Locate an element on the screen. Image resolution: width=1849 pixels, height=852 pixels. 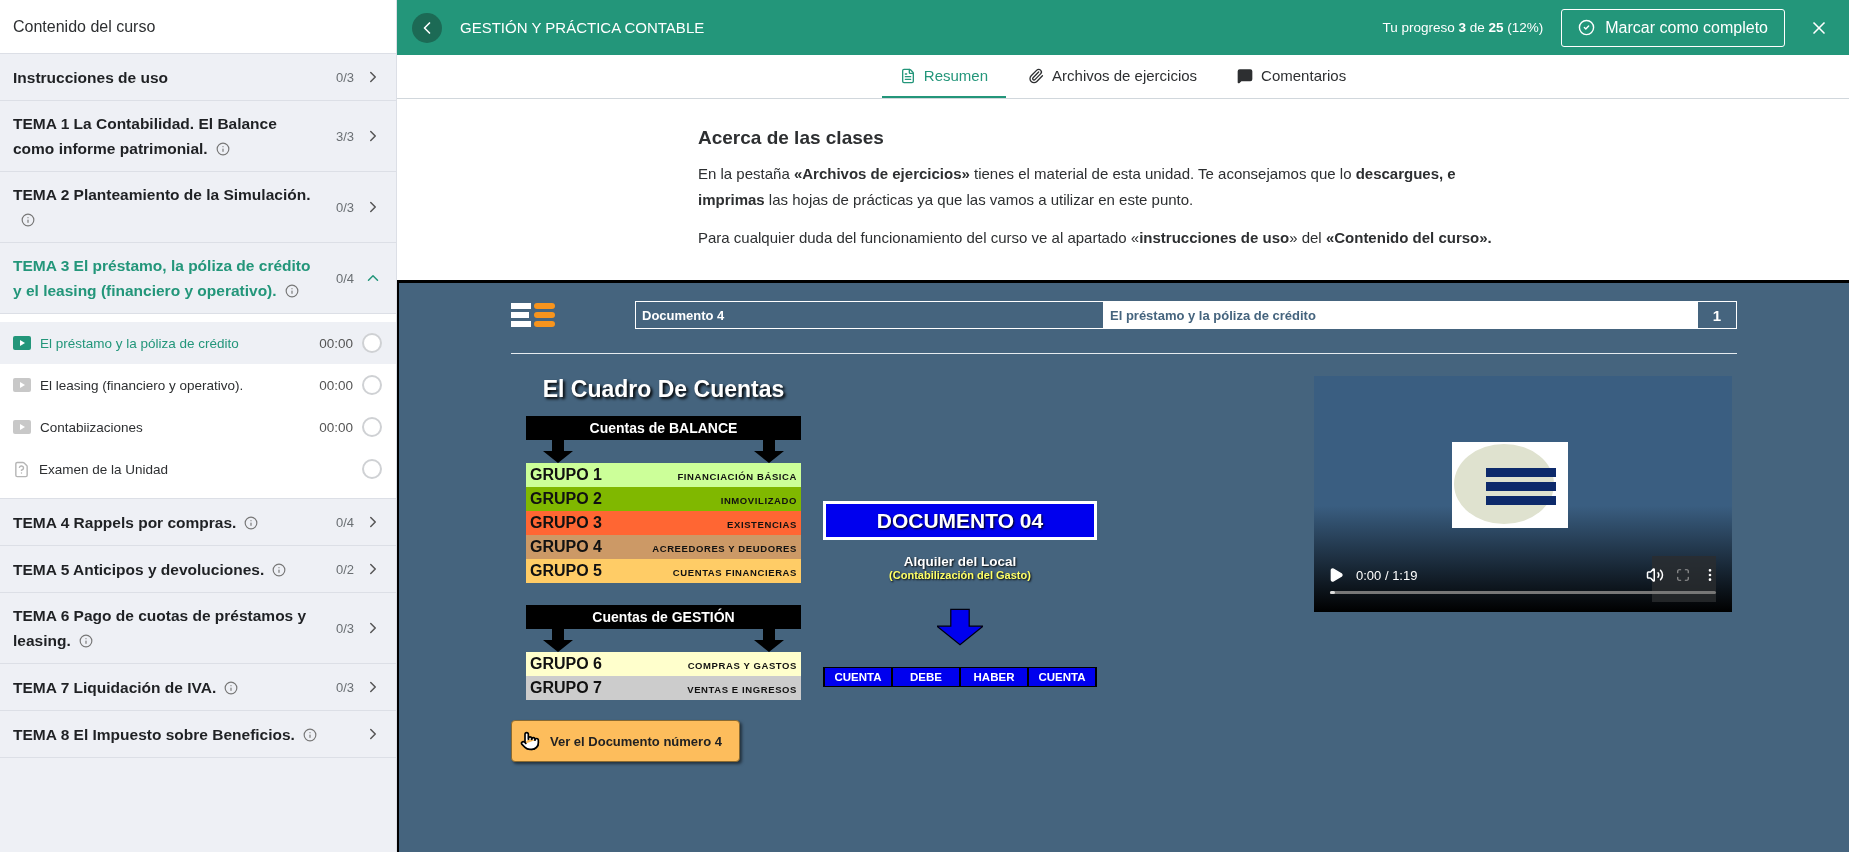
course-section: Instrucciones de uso 0/3 is located at coordinates (198, 77).